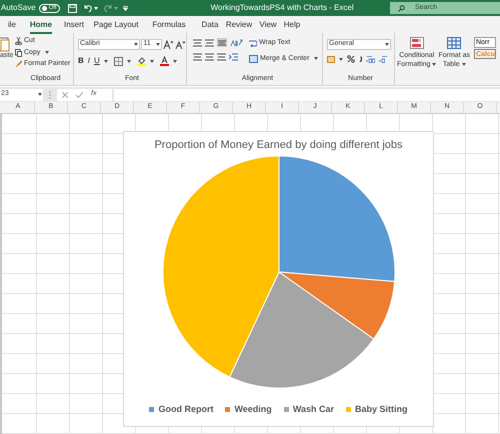 This screenshot has width=500, height=434. Describe the element at coordinates (50, 94) in the screenshot. I see `drag-handle-icon` at that location.